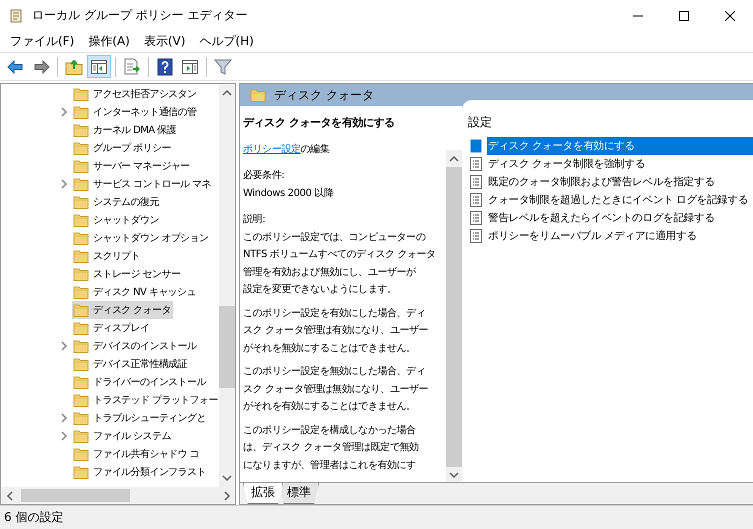 The height and width of the screenshot is (529, 753). I want to click on tree-item: デバイス正常性構成証, so click(131, 364).